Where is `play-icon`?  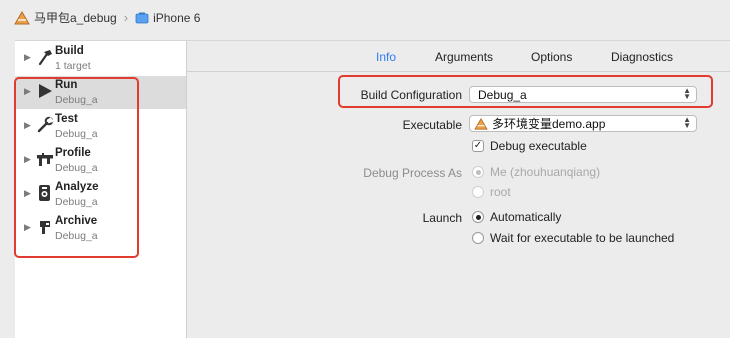 play-icon is located at coordinates (45, 91).